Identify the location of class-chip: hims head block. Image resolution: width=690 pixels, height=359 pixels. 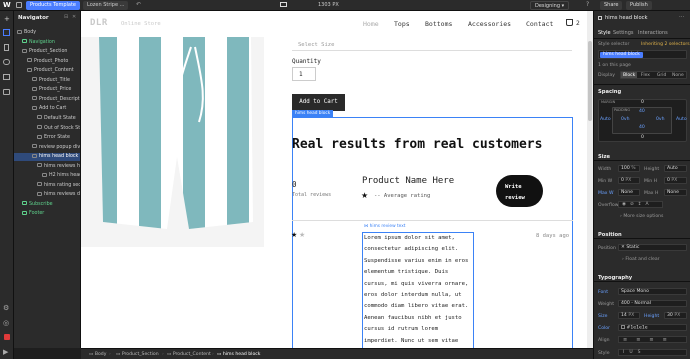
(621, 54).